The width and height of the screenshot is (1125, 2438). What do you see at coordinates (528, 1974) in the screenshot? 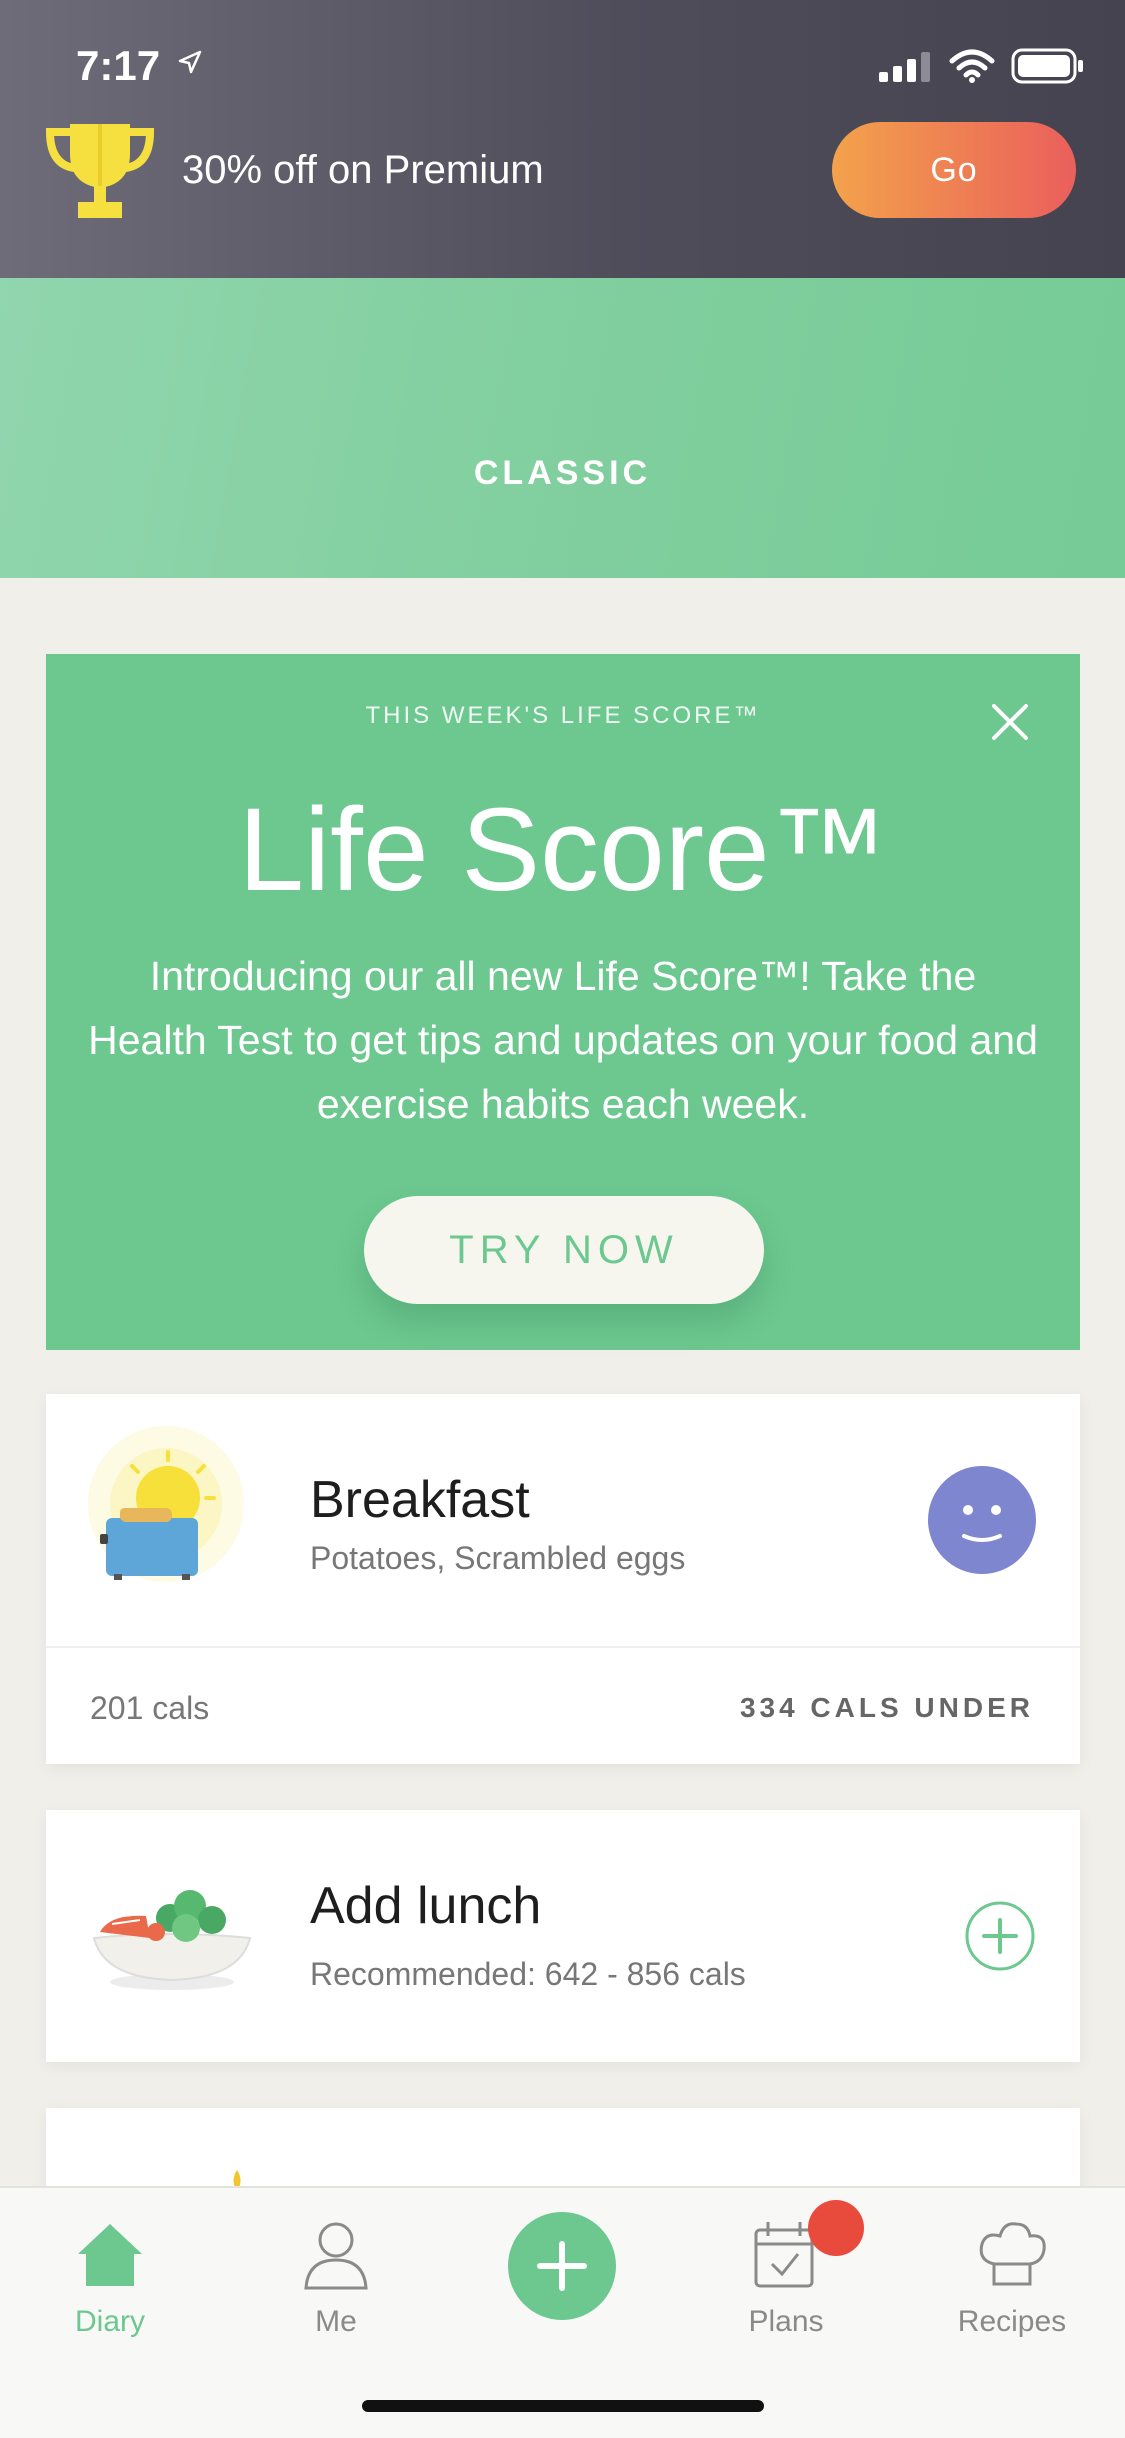
I see `meal-recommendation: Recommended: 642 - 856 cals` at bounding box center [528, 1974].